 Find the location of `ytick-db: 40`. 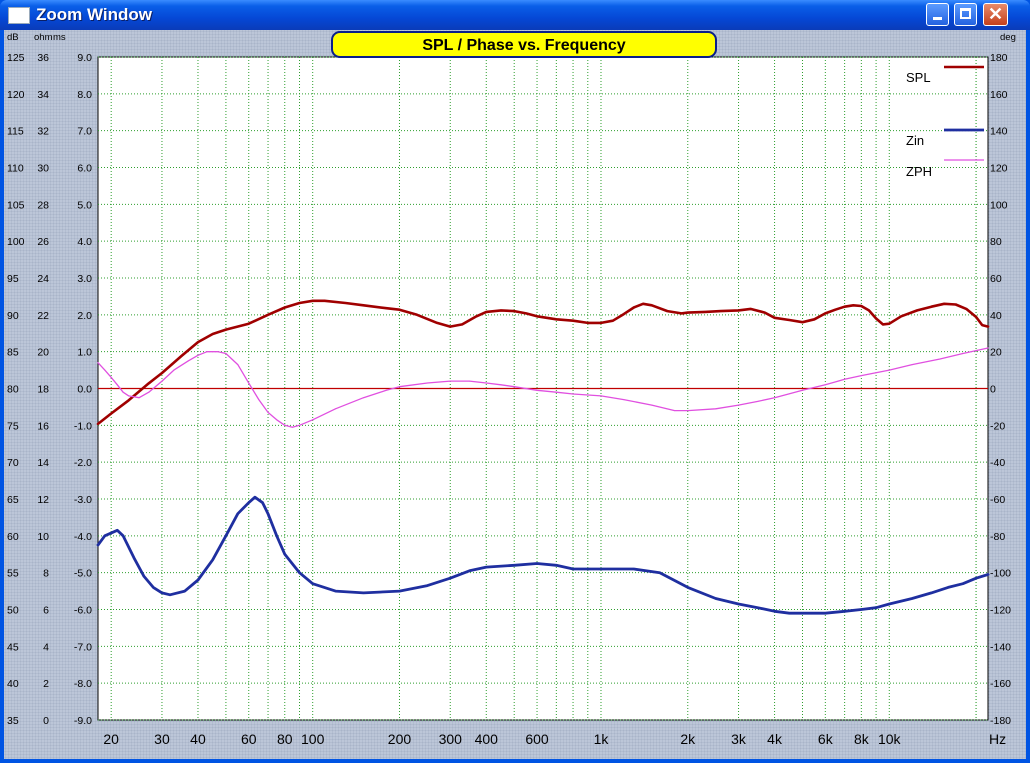

ytick-db: 40 is located at coordinates (13, 684).